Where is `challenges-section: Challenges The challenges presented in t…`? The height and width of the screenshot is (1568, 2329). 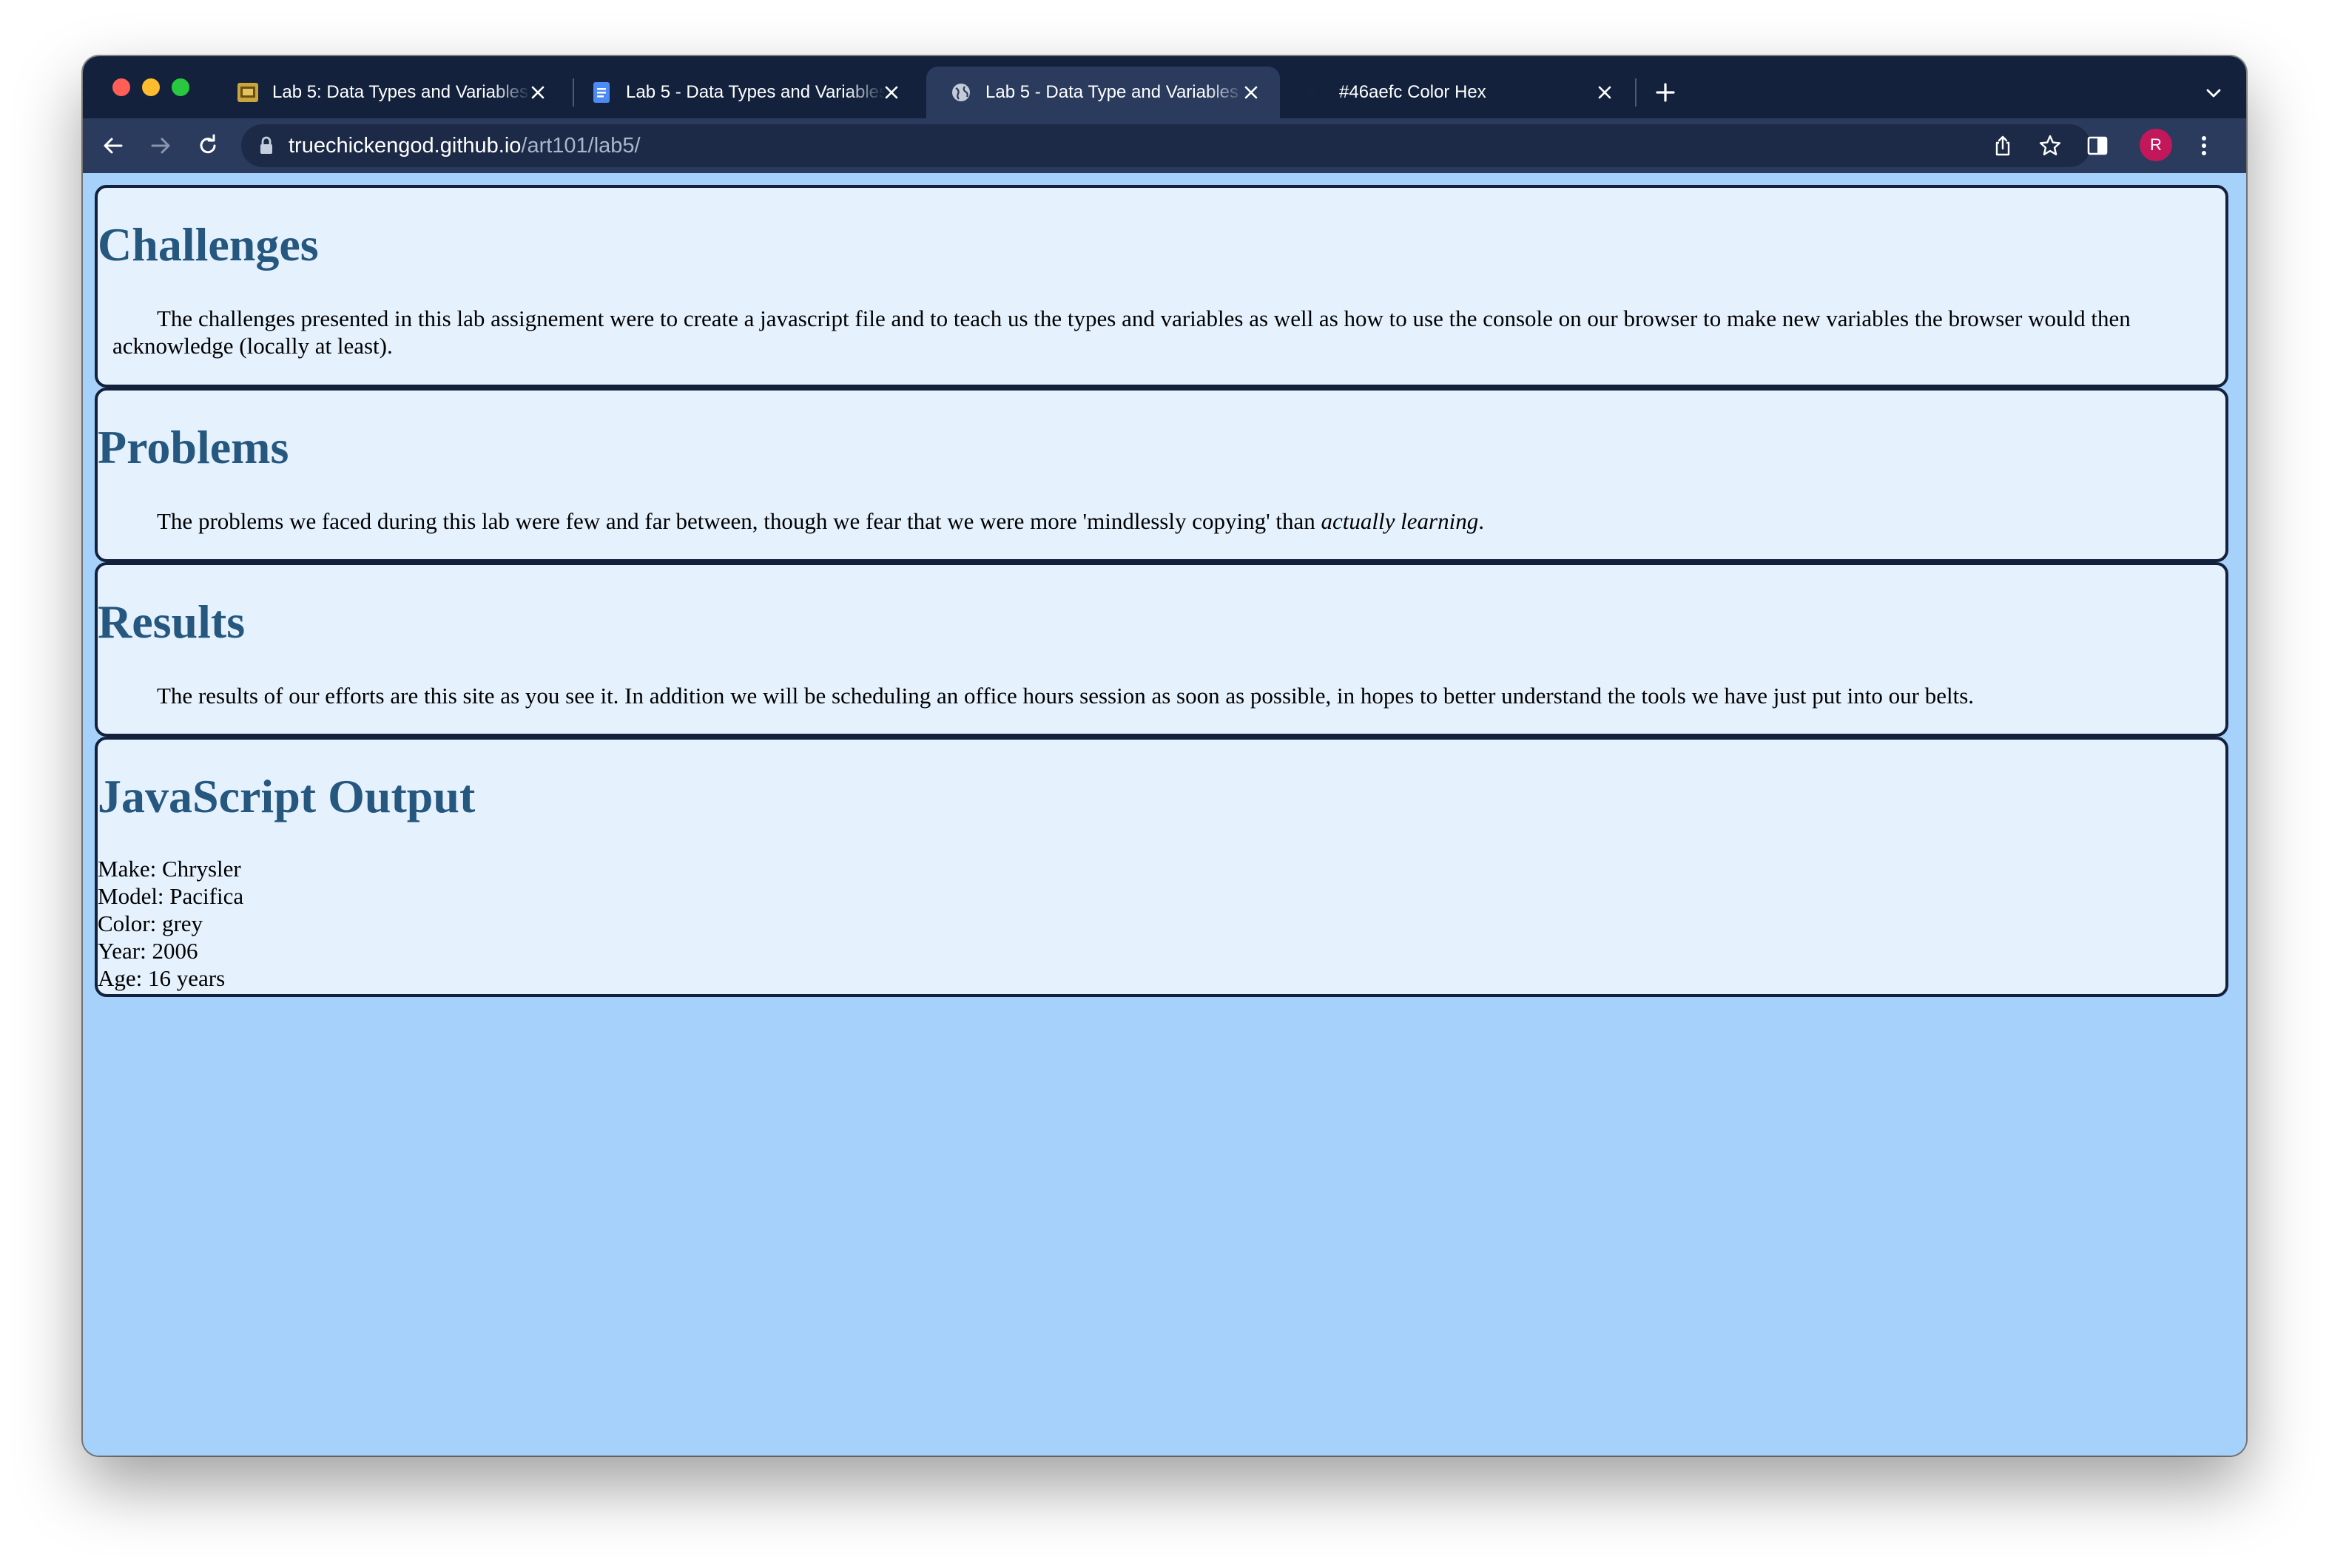
challenges-section: Challenges The challenges presented in t… is located at coordinates (1162, 286).